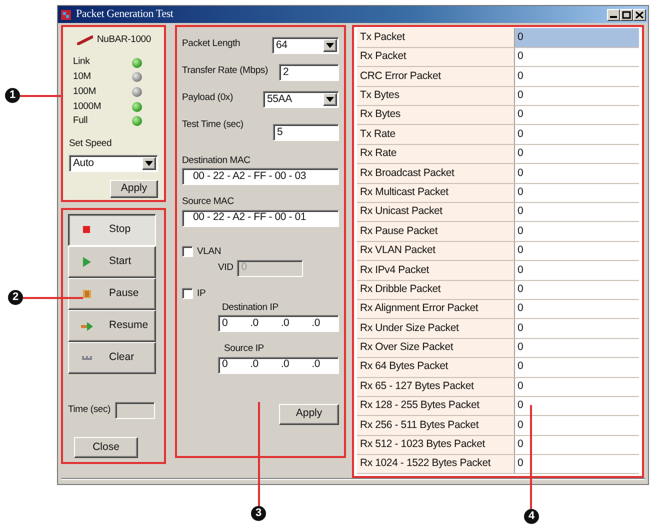  I want to click on action-button: Pause, so click(112, 294).